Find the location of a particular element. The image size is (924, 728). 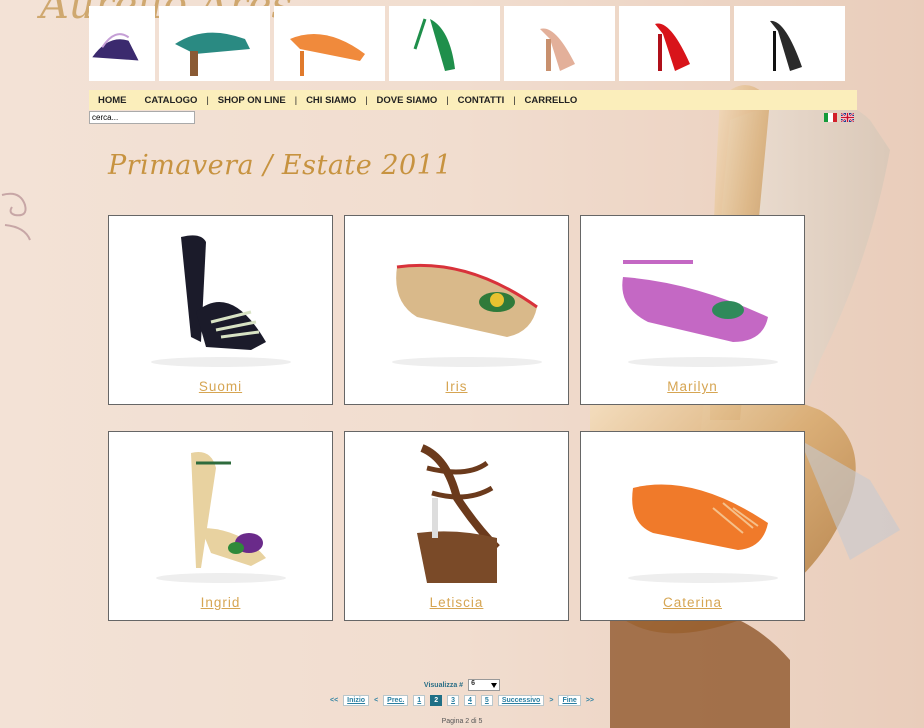

uk-flag-icon is located at coordinates (847, 117).